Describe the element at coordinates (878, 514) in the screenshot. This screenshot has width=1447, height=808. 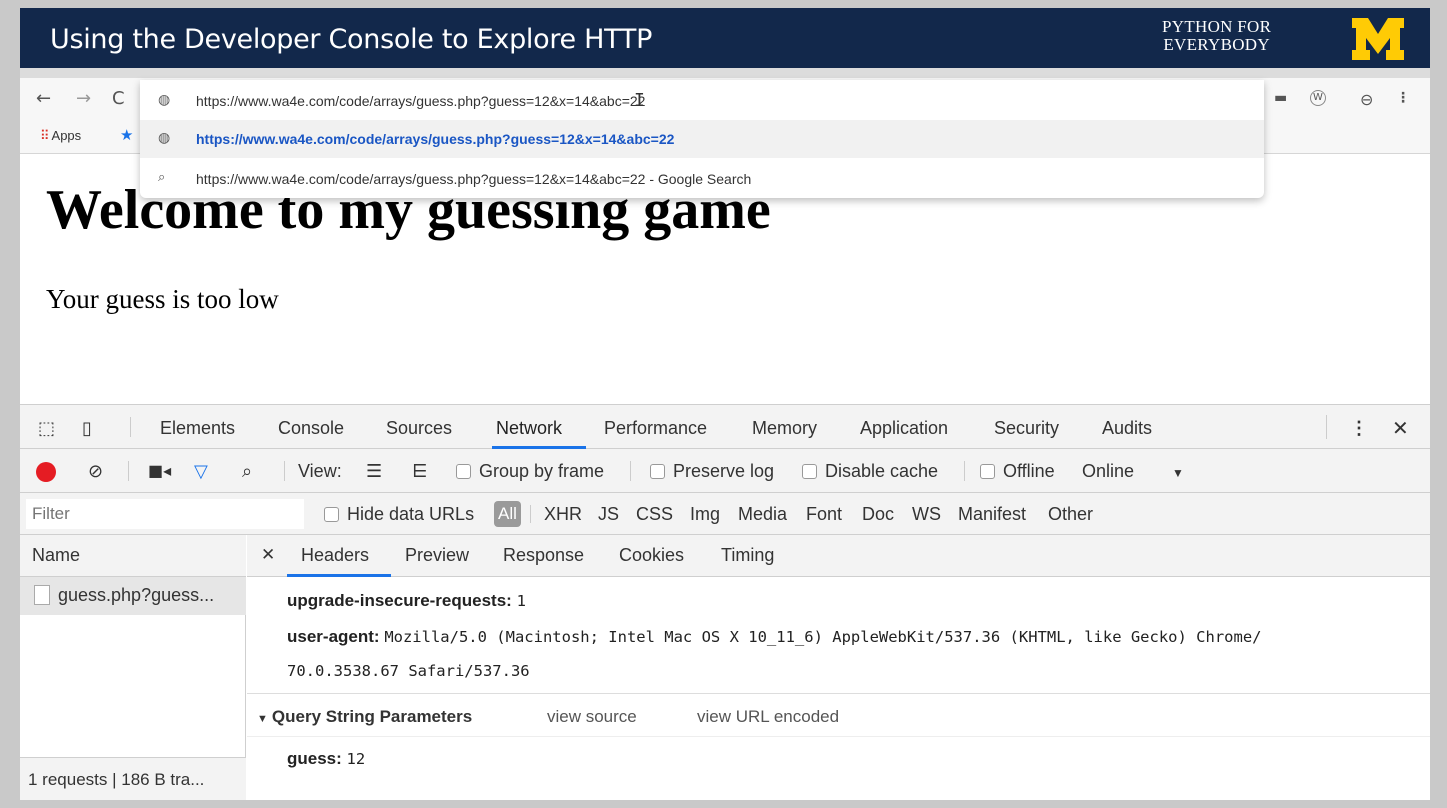
I see `filter-type-doc: Doc` at that location.